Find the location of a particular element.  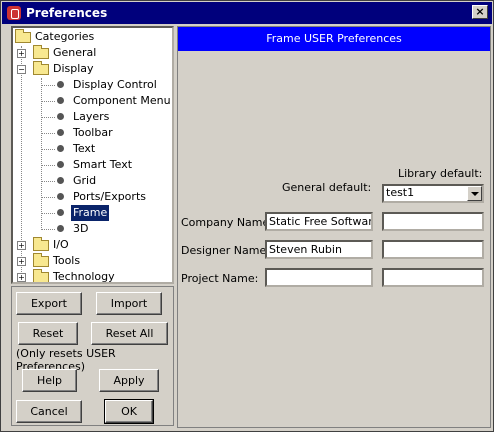

library-select-value: test1 is located at coordinates (400, 192).